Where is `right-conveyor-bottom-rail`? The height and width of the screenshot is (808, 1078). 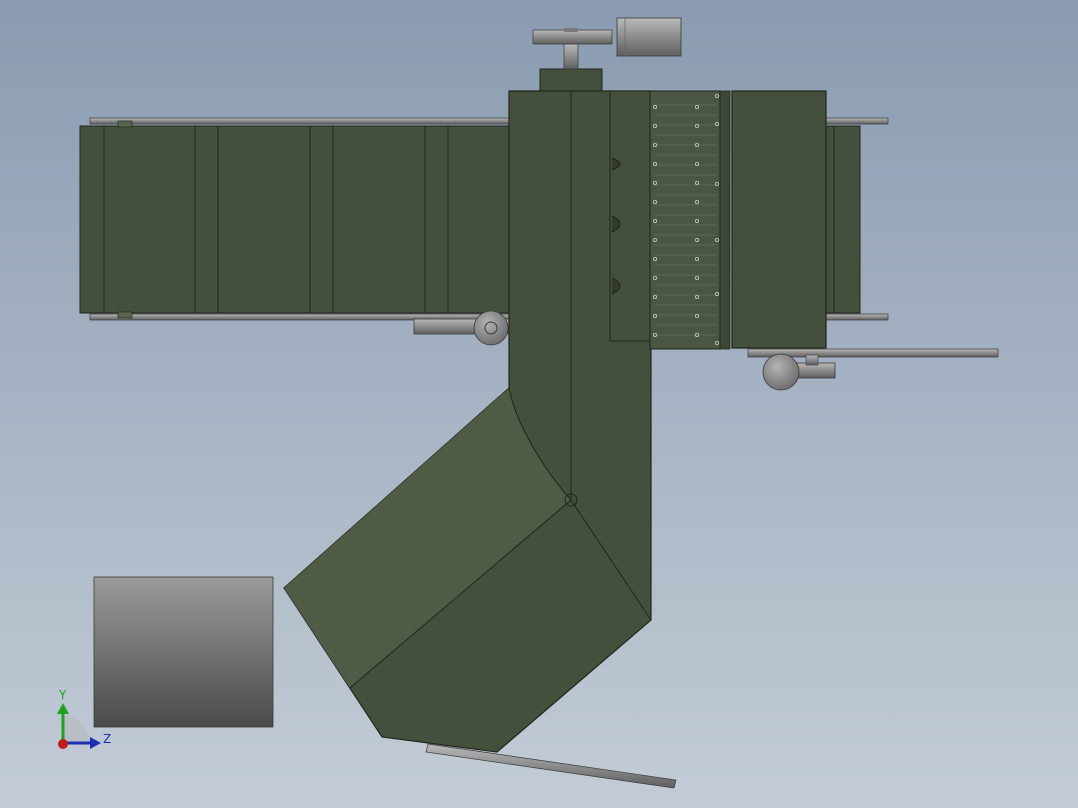 right-conveyor-bottom-rail is located at coordinates (854, 317).